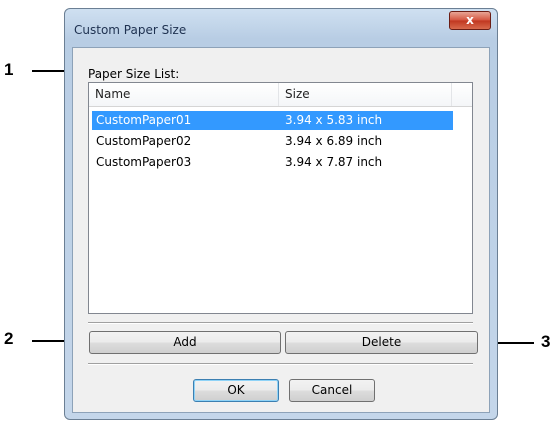  What do you see at coordinates (381, 342) in the screenshot?
I see `delete-button: Delete` at bounding box center [381, 342].